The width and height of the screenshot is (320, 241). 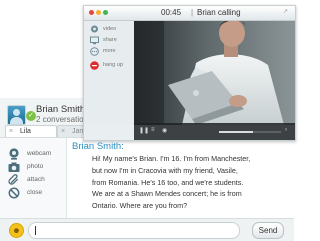 I want to click on sidebar-item-webcam: webcam, so click(x=35, y=154).